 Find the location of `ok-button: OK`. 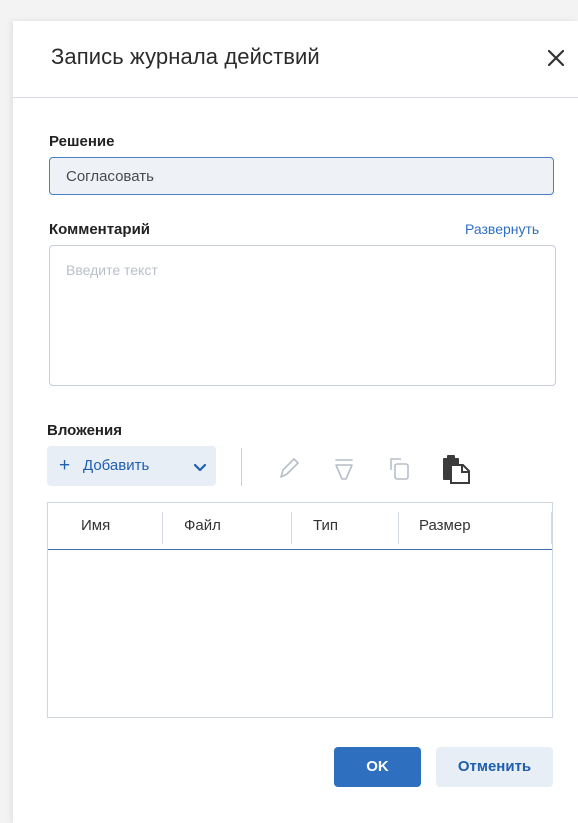

ok-button: OK is located at coordinates (377, 767).